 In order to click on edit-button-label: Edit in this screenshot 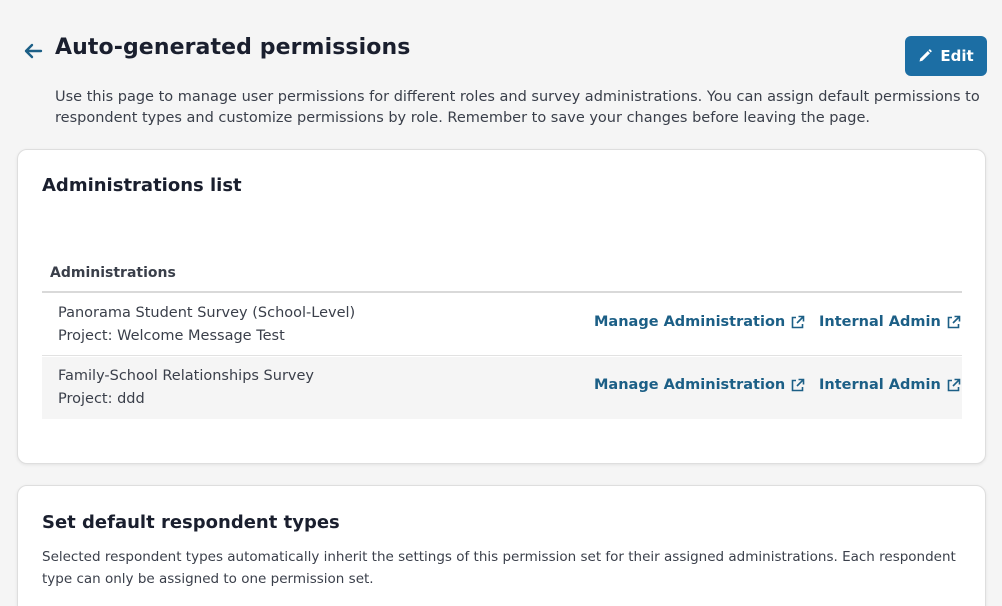, I will do `click(957, 56)`.